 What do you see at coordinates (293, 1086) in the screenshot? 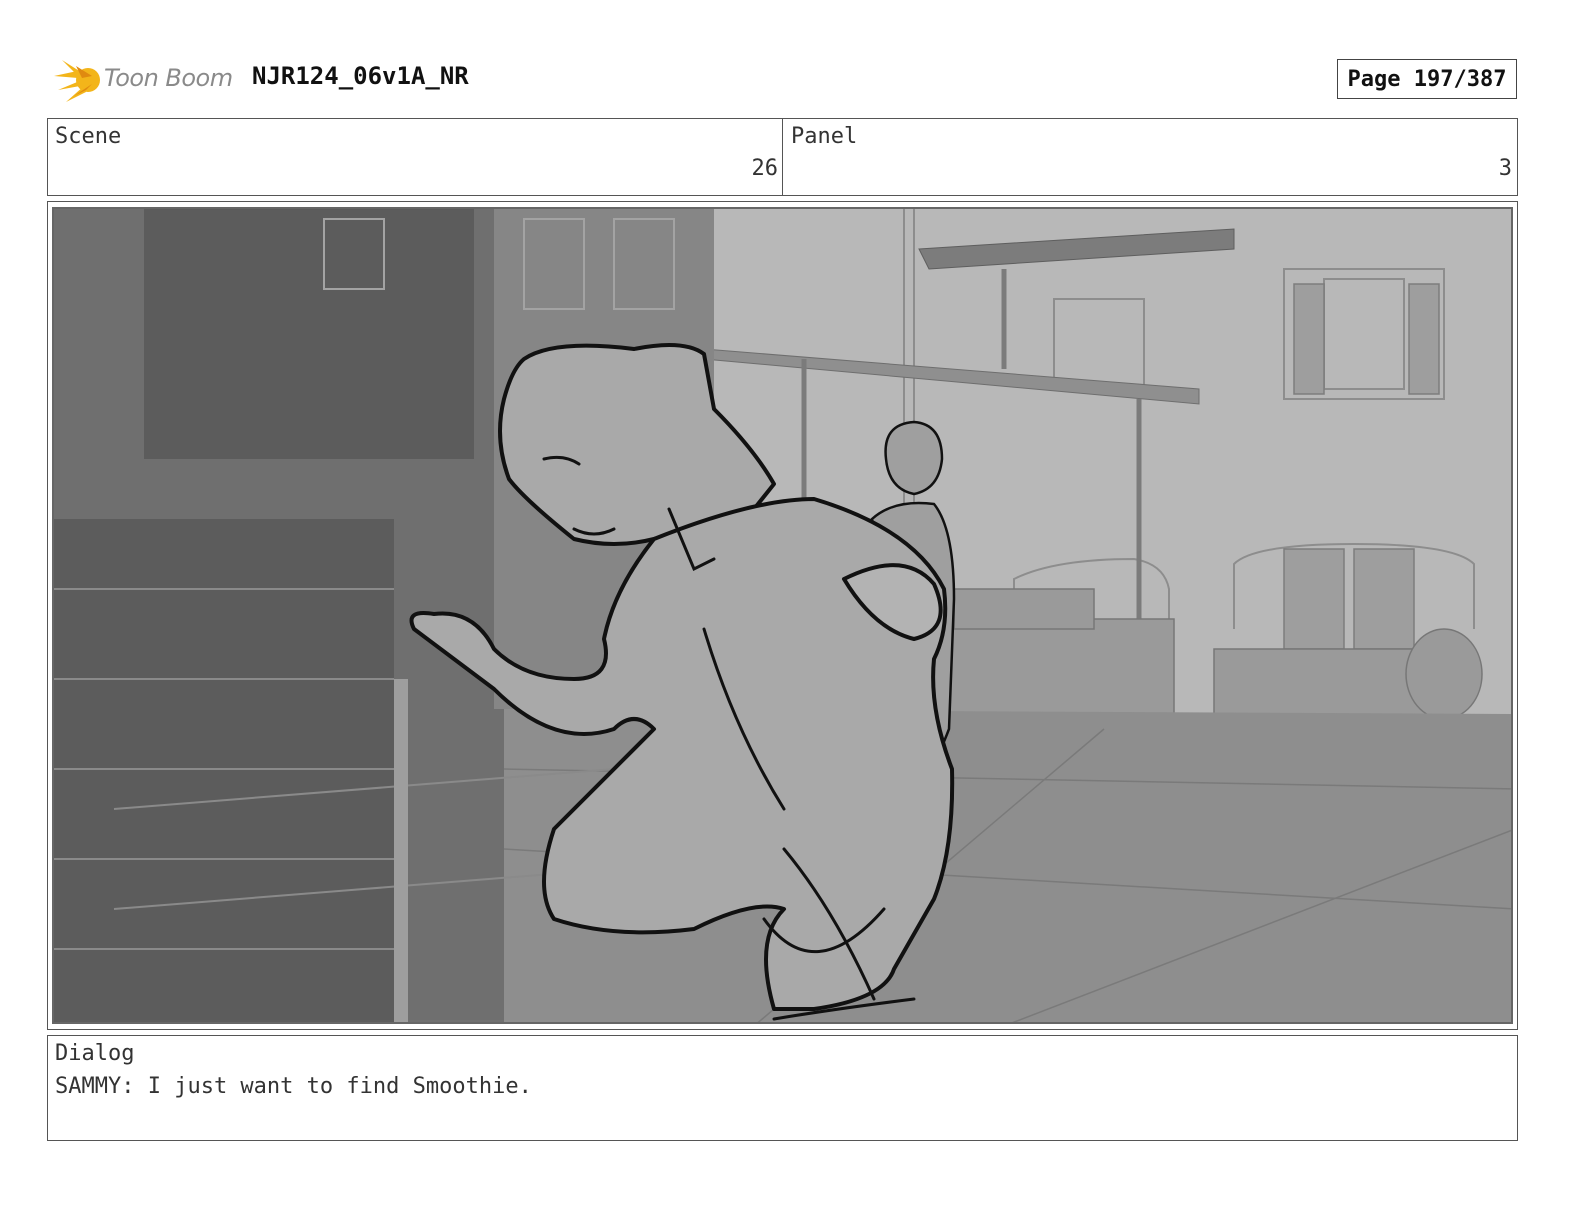
I see `dialog-text: SAMMY: I just want to find Smoothie.` at bounding box center [293, 1086].